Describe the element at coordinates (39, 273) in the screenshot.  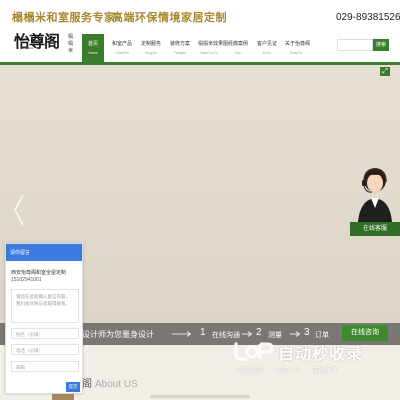
I see `chat-company-name: 西安怡尊阁和室全屋定制` at that location.